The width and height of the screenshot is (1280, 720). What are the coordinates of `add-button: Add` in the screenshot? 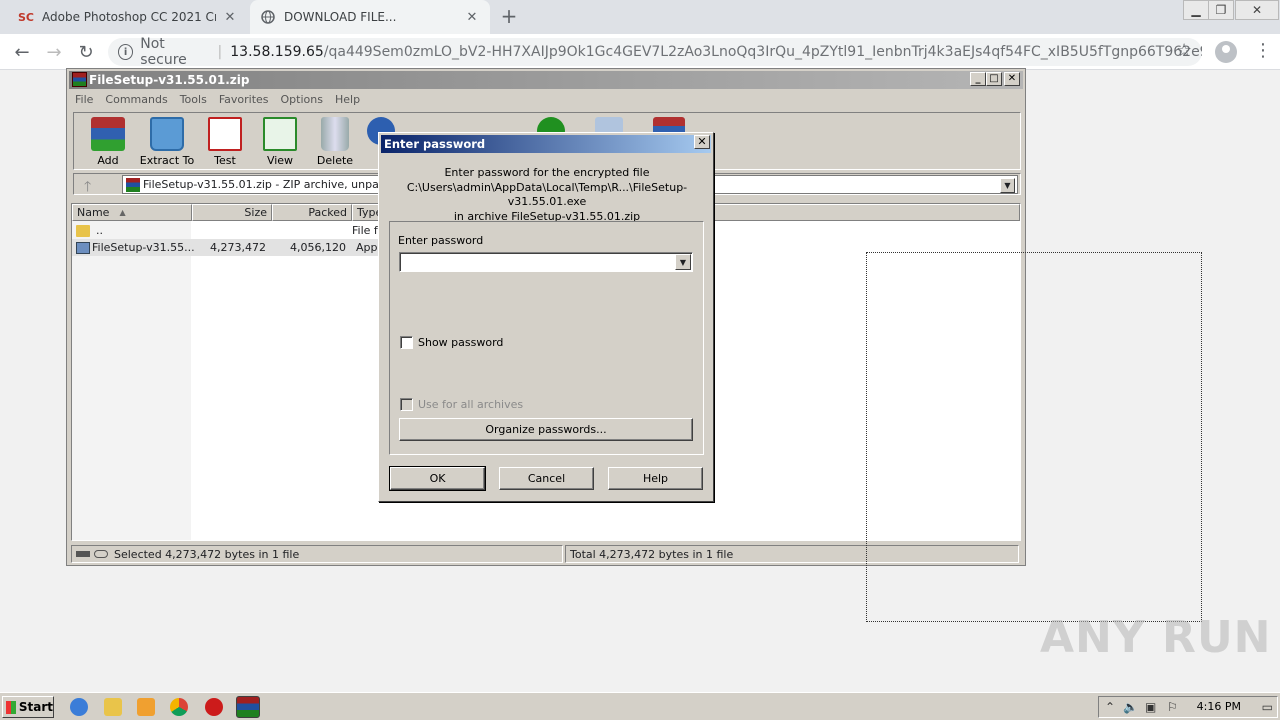 It's located at (108, 142).